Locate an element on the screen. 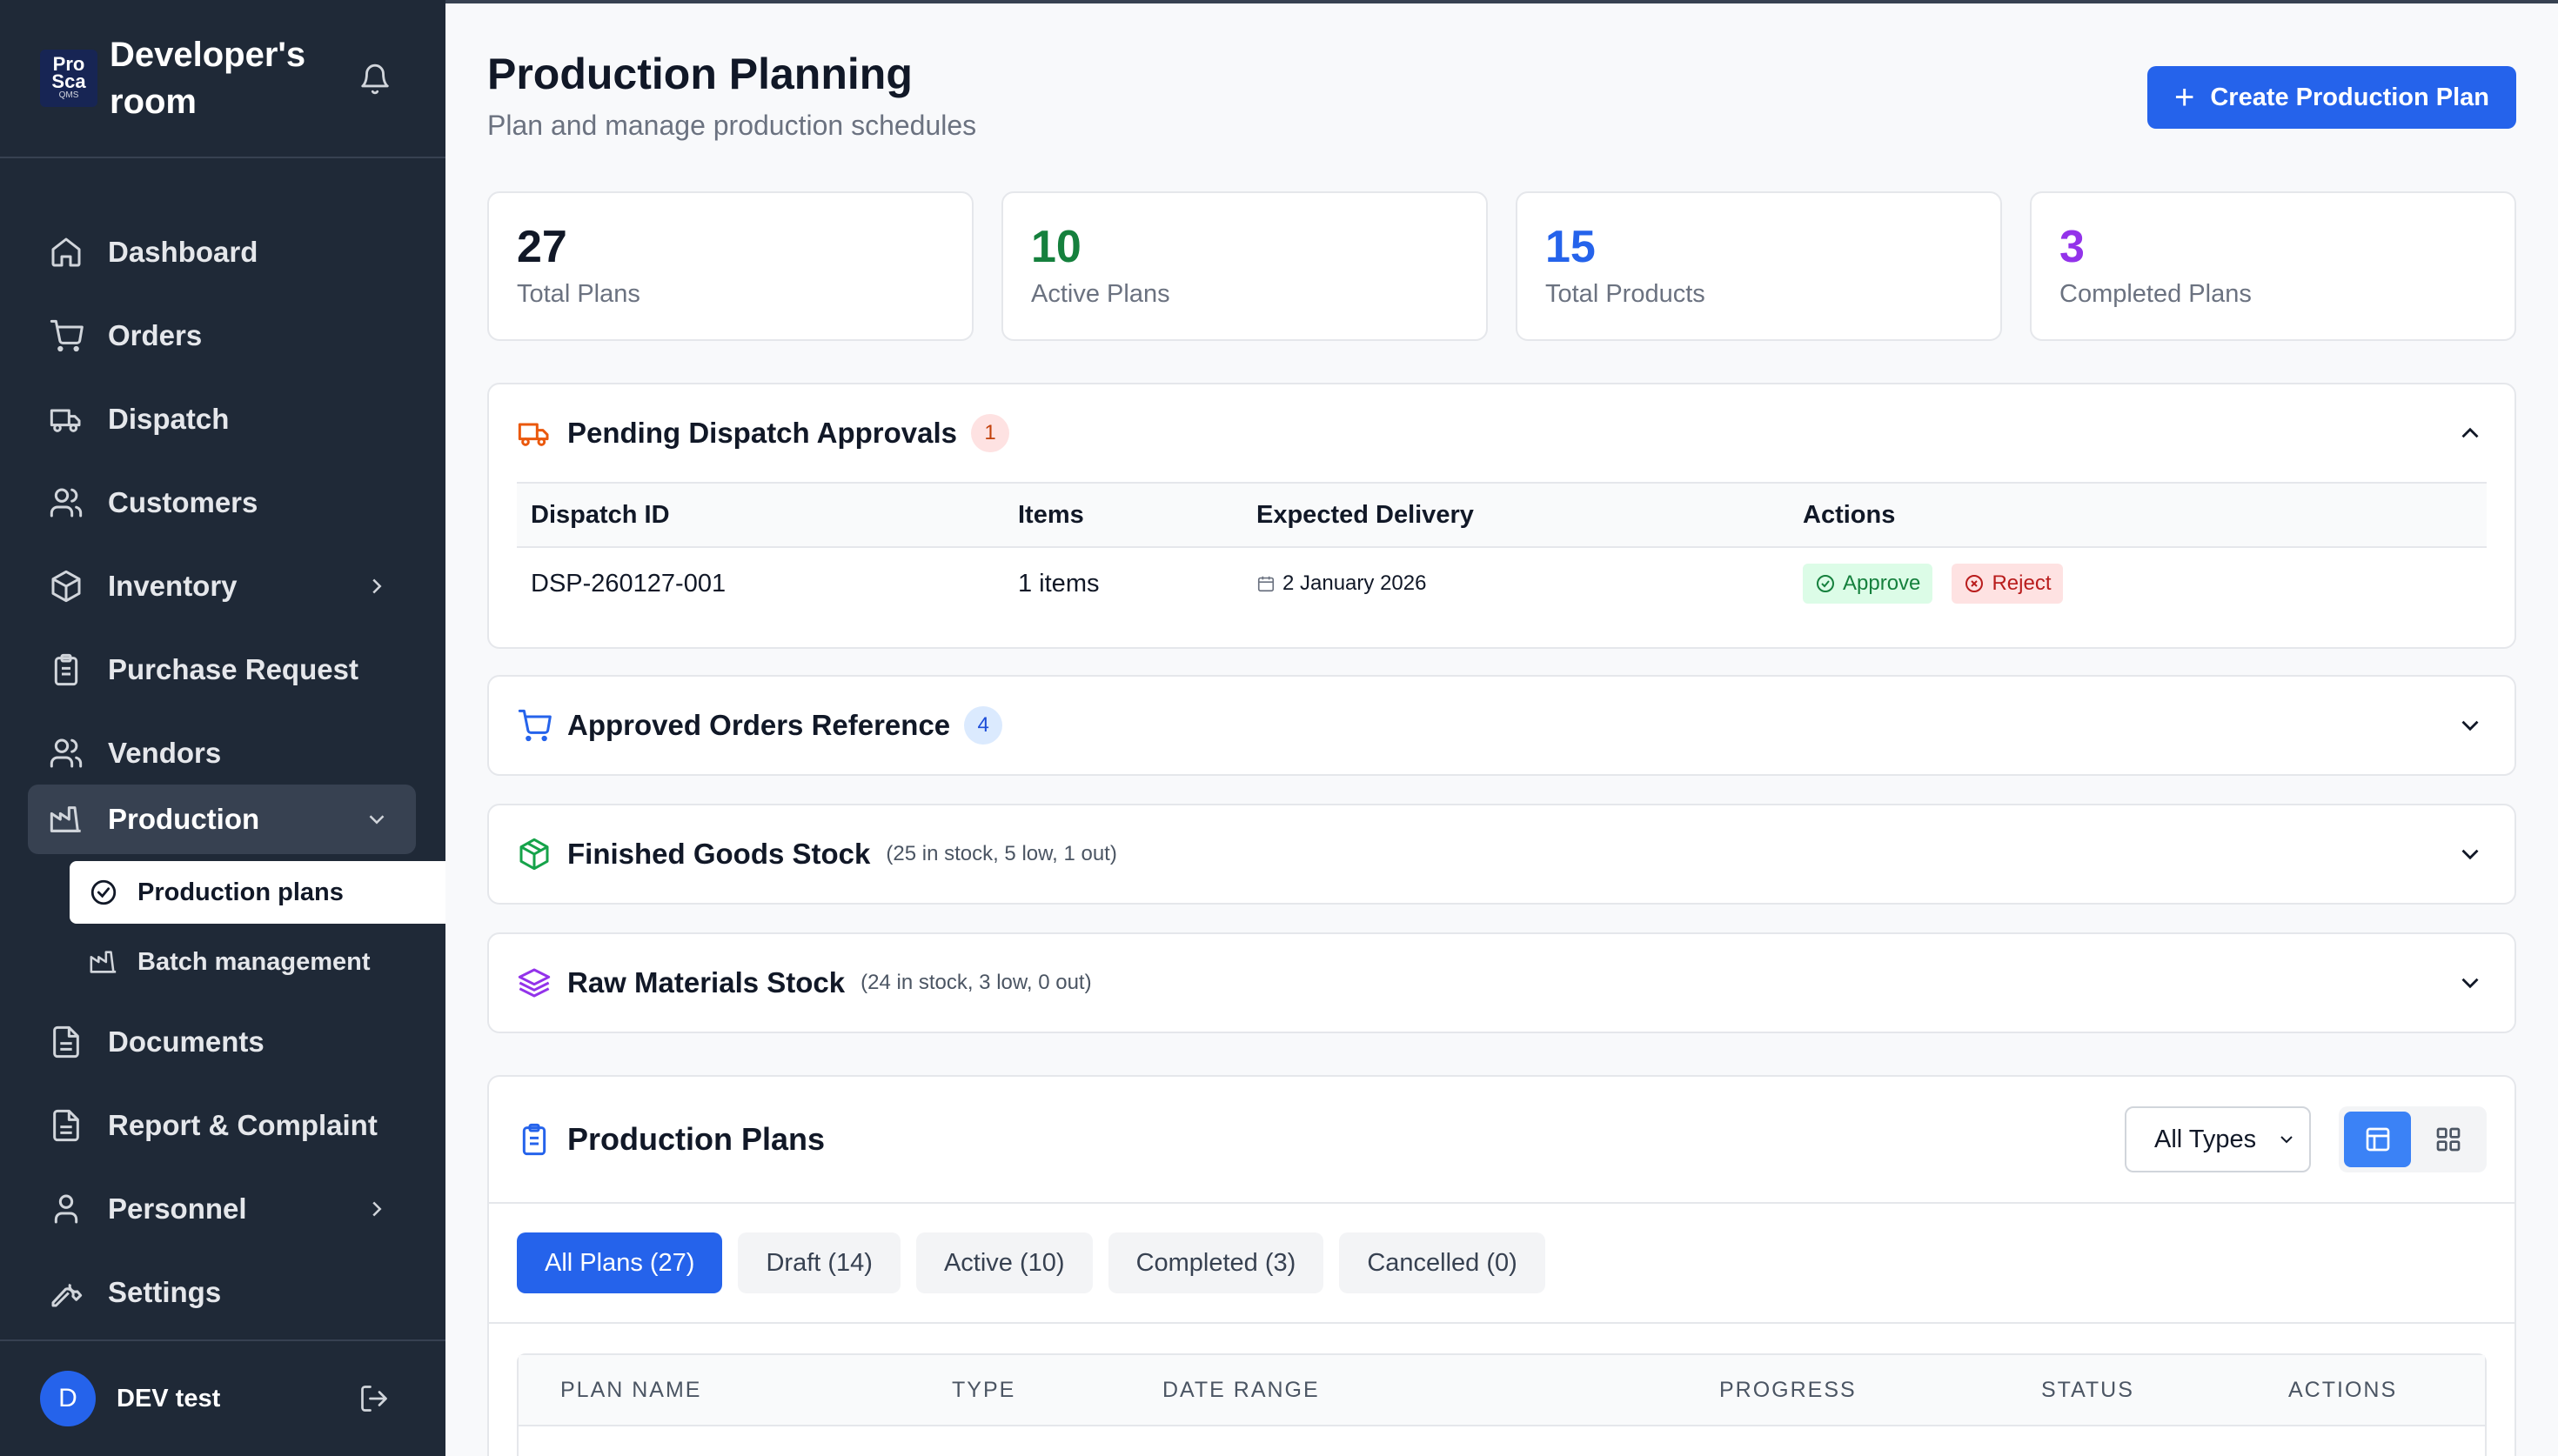 The width and height of the screenshot is (2558, 1456). panel-title: Raw Materials Stock is located at coordinates (706, 982).